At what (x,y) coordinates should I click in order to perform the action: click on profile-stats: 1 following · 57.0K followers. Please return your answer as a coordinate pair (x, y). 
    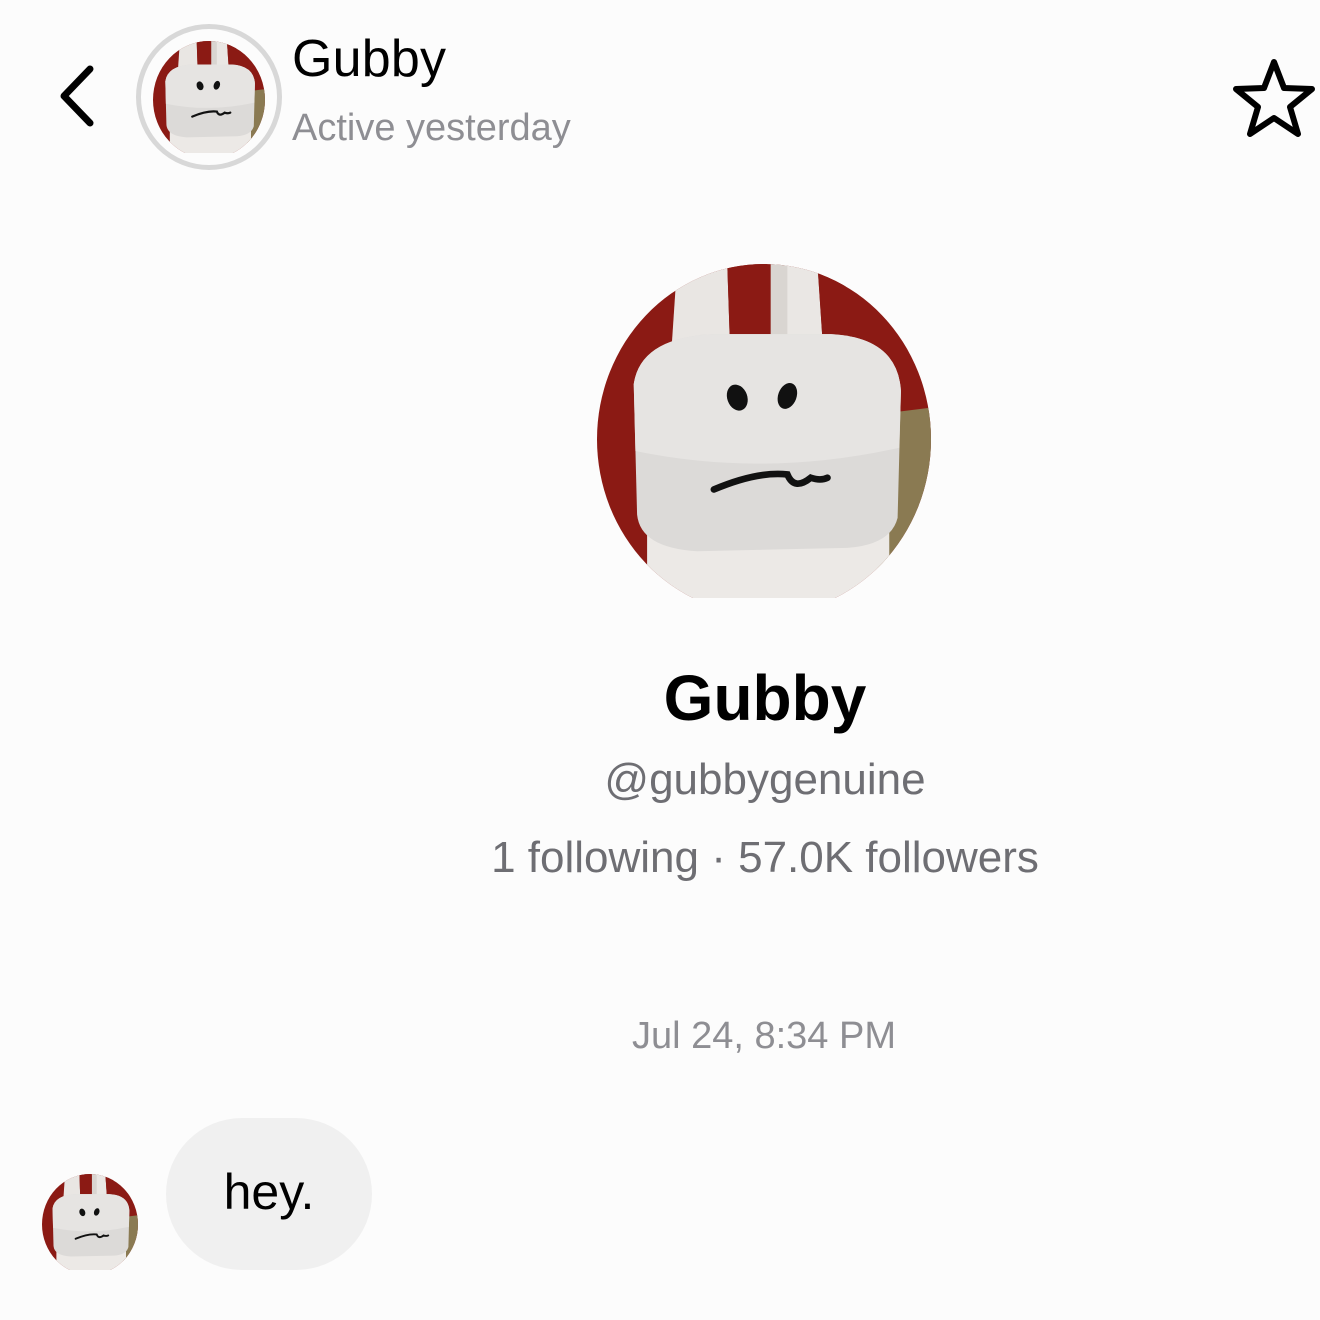
    Looking at the image, I should click on (660, 858).